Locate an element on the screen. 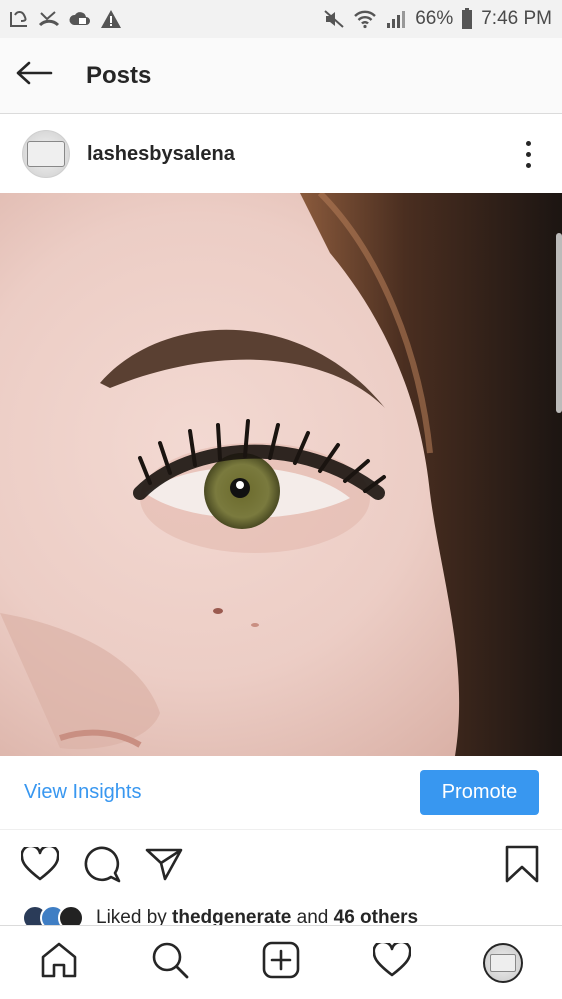  like-button is located at coordinates (40, 864).